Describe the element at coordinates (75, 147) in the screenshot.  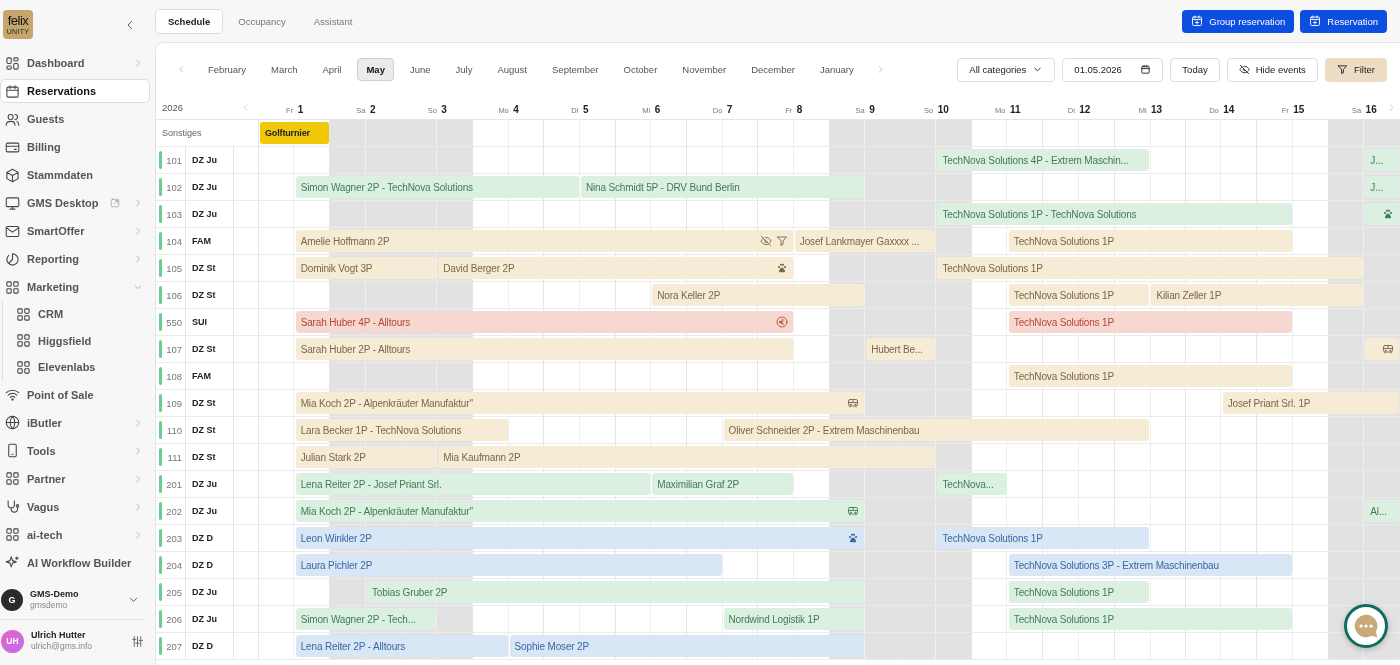
I see `nav-item: Billing` at that location.